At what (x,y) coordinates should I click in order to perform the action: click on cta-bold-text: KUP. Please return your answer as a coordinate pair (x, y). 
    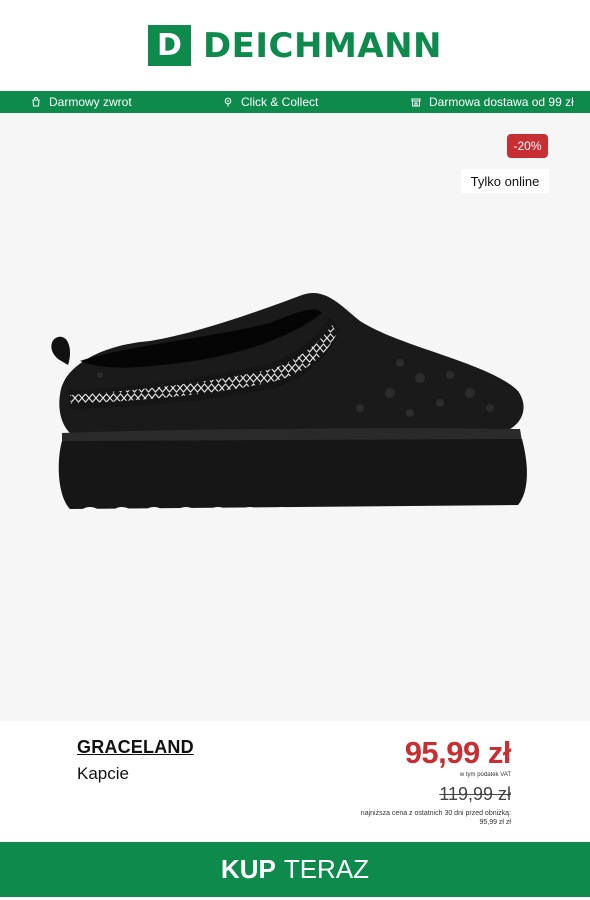
    Looking at the image, I should click on (248, 869).